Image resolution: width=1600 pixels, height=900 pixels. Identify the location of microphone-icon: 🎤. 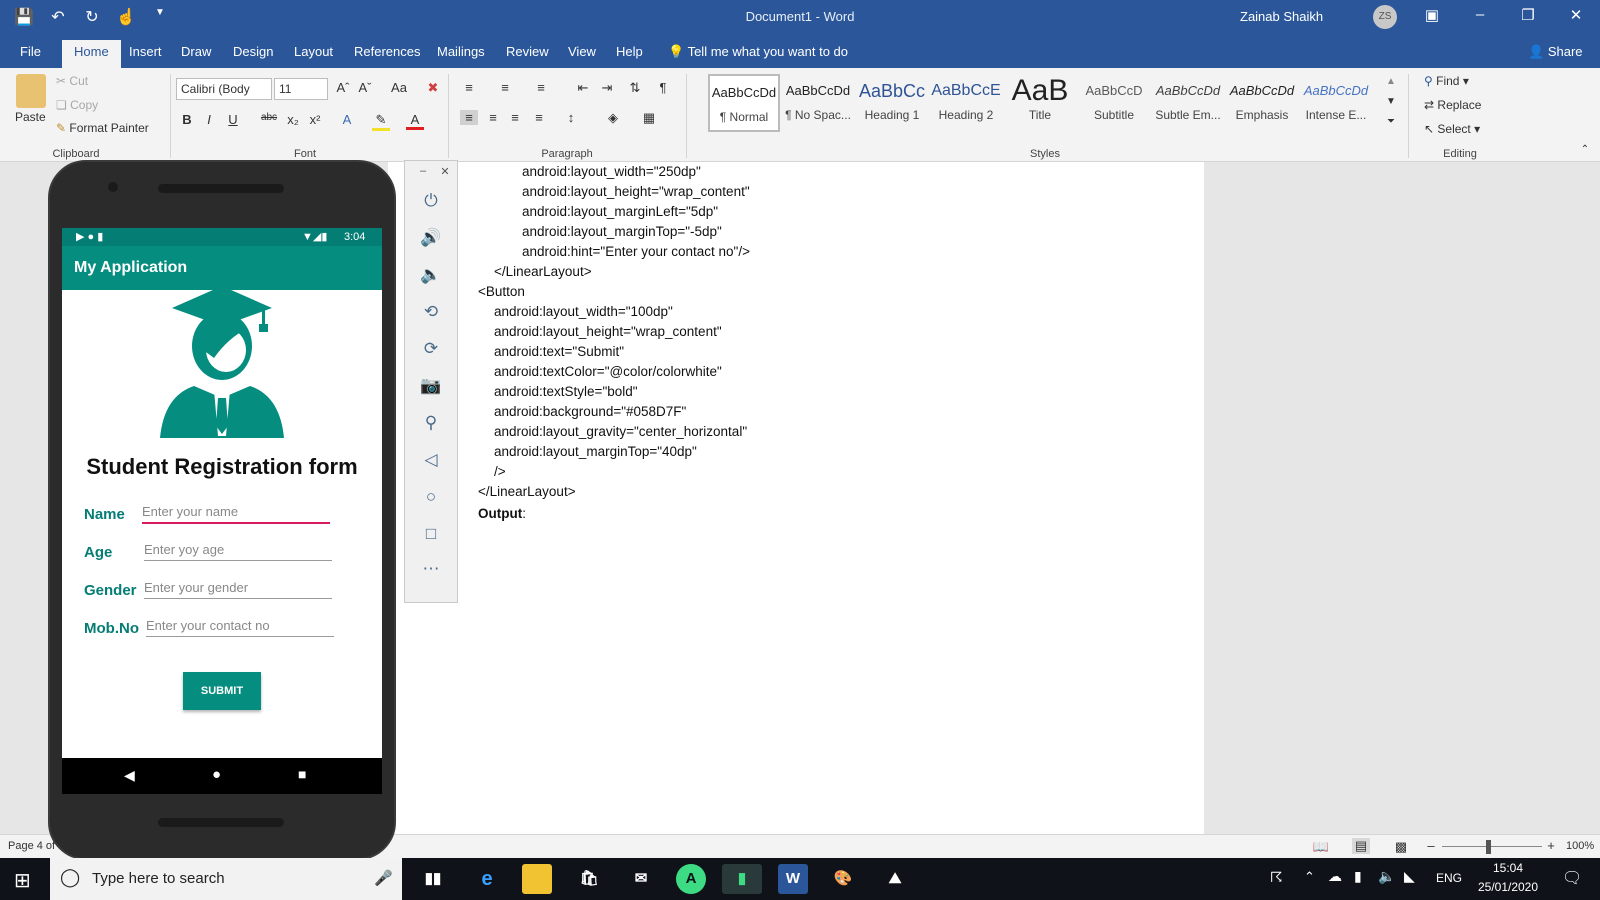
(383, 878).